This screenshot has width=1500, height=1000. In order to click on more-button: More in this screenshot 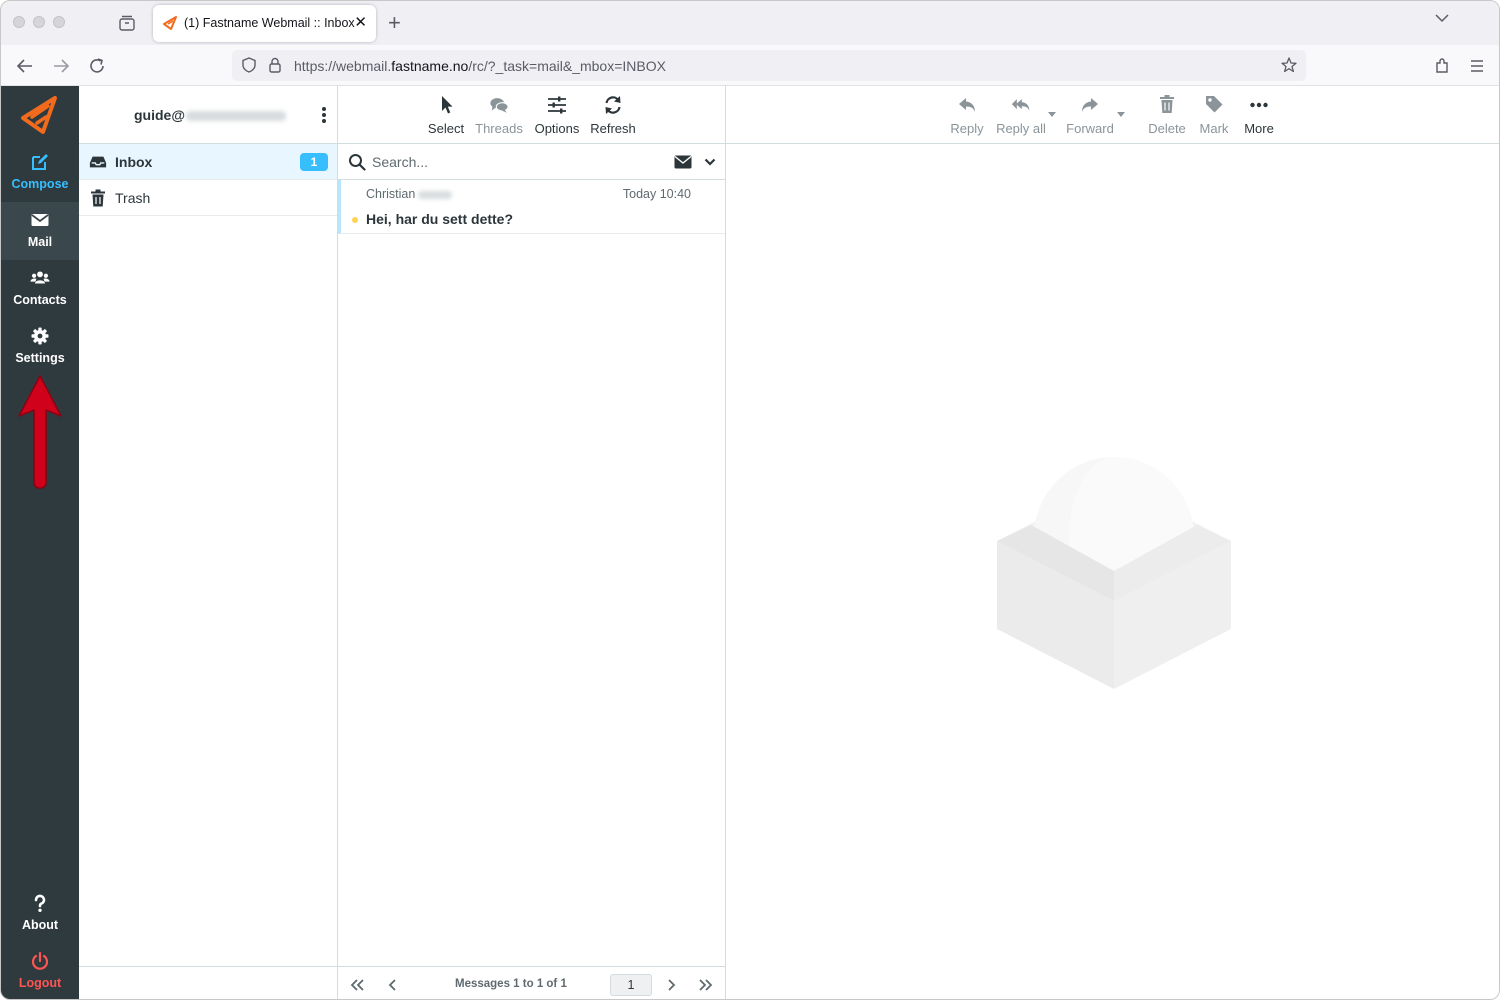, I will do `click(1259, 116)`.